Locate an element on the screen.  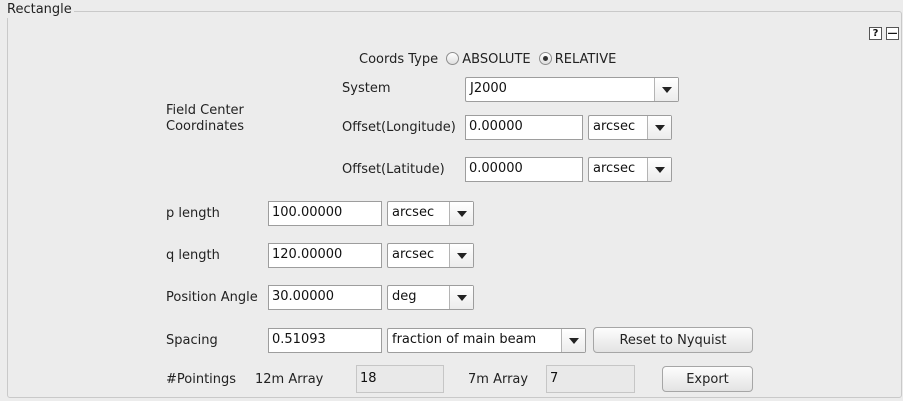
radio-relative-label: RELATIVE is located at coordinates (586, 59).